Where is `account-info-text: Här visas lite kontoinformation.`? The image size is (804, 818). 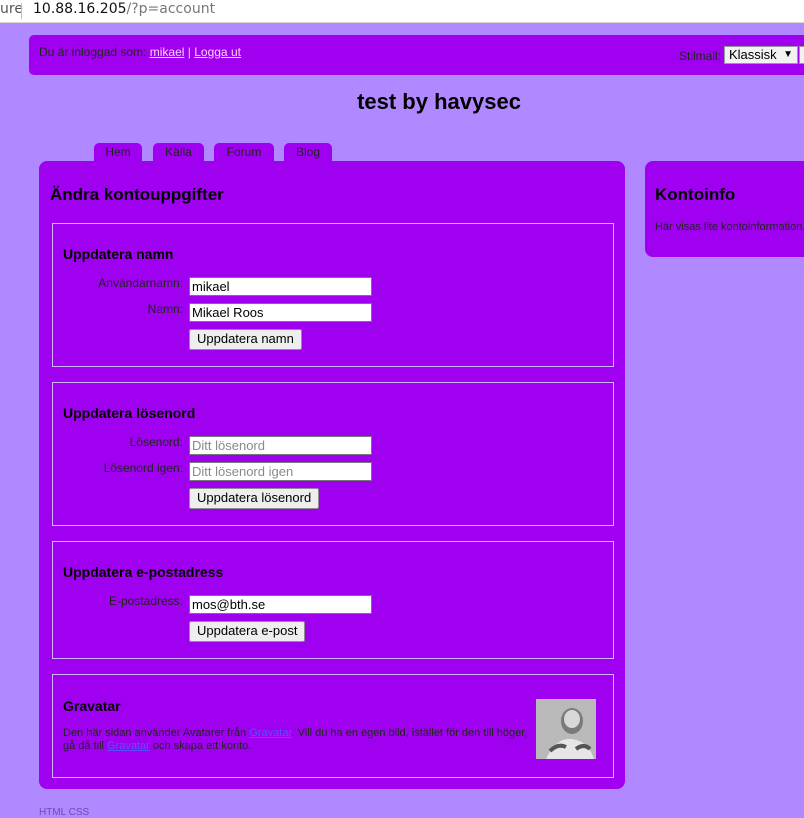
account-info-text: Här visas lite kontoinformation. is located at coordinates (729, 227).